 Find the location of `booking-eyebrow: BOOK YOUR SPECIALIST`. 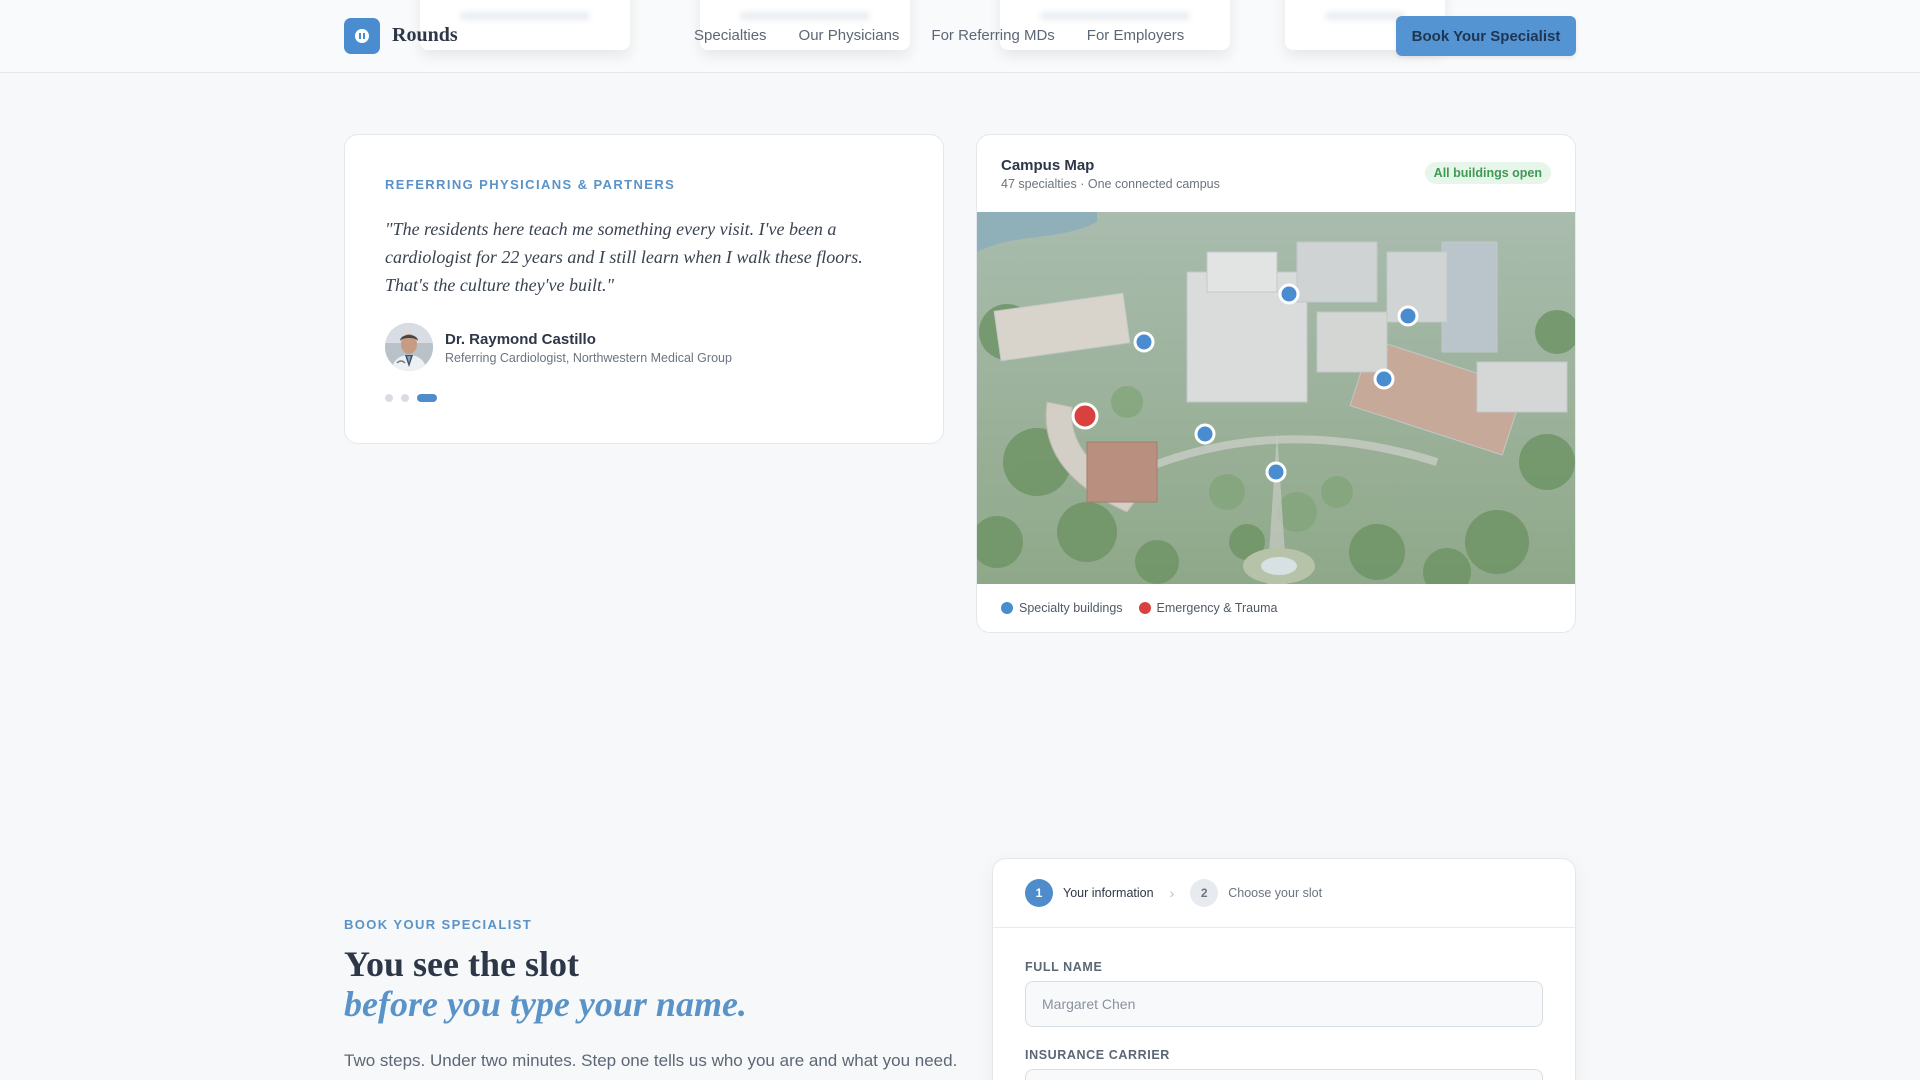

booking-eyebrow: BOOK YOUR SPECIALIST is located at coordinates (438, 924).